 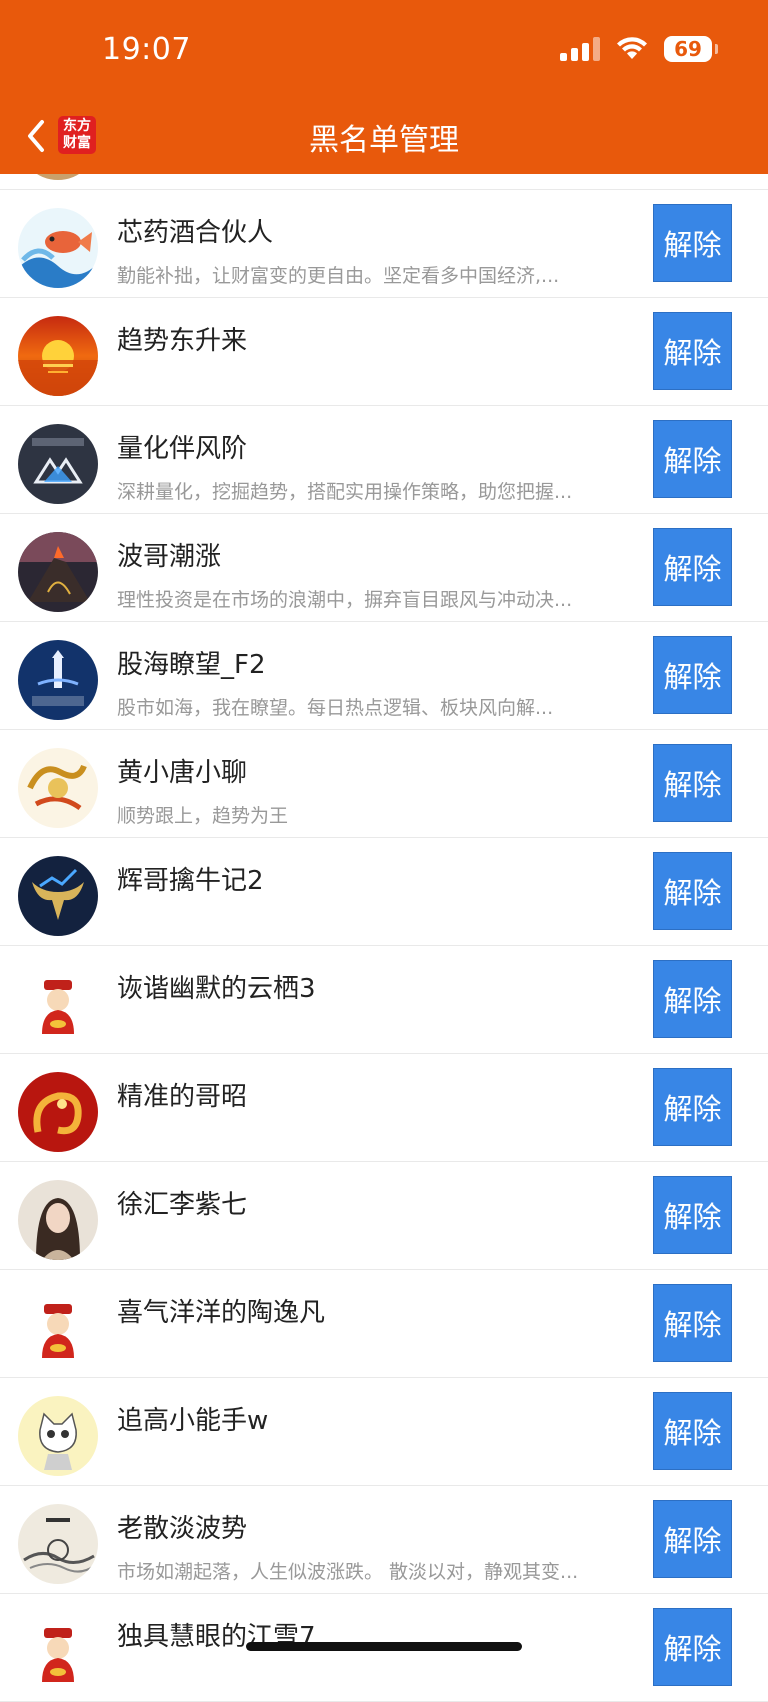 I want to click on top-bar: 19:07 69 东方 财富 黑名单管理, so click(x=384, y=87).